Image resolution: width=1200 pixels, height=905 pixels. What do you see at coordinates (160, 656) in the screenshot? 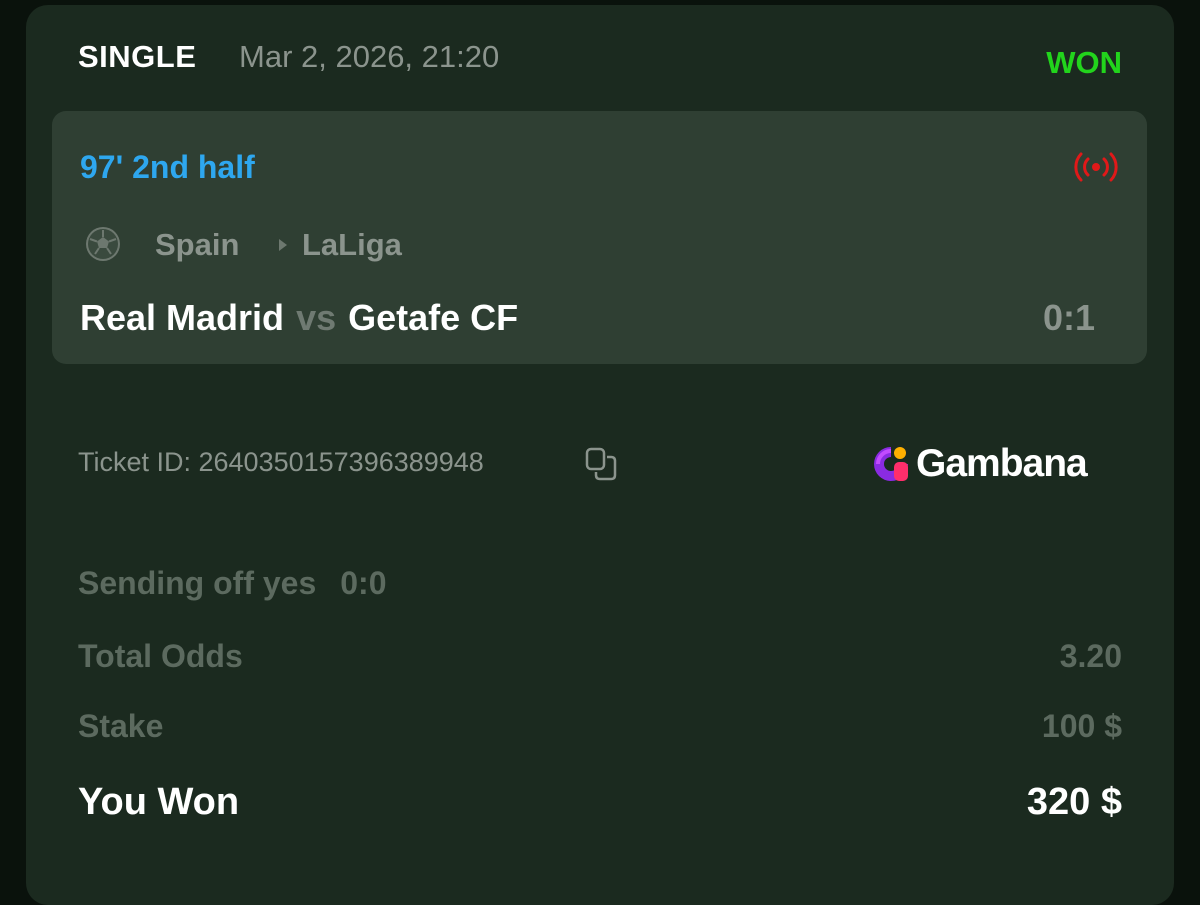
I see `total-odds-label: Total Odds` at bounding box center [160, 656].